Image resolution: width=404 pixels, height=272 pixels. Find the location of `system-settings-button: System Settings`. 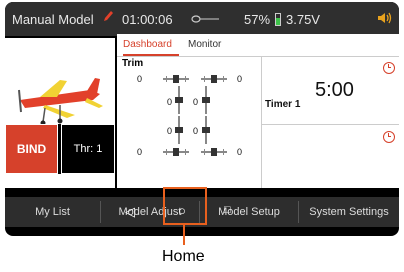

system-settings-button: System Settings is located at coordinates (349, 212).